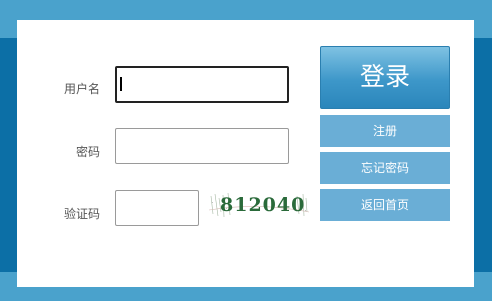  I want to click on frame-left-bottom, so click(8, 279).